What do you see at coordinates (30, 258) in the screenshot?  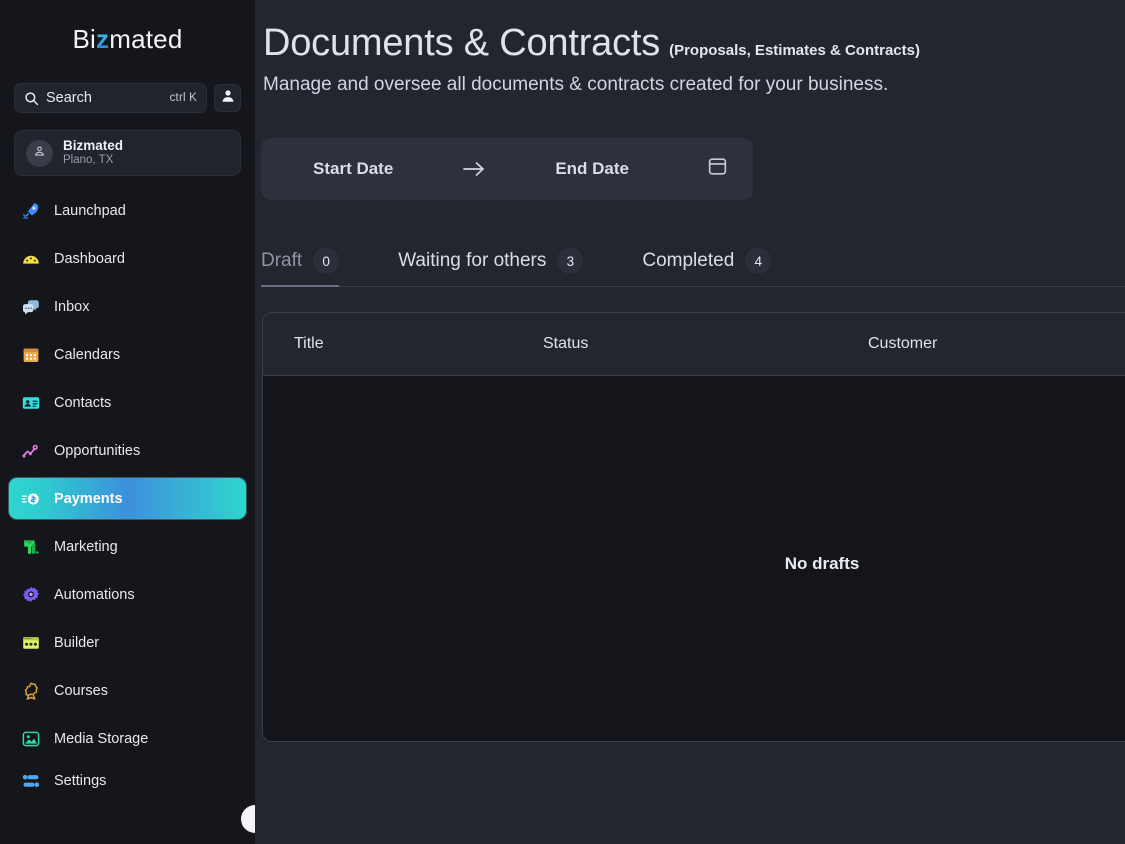 I see `gauge-icon` at bounding box center [30, 258].